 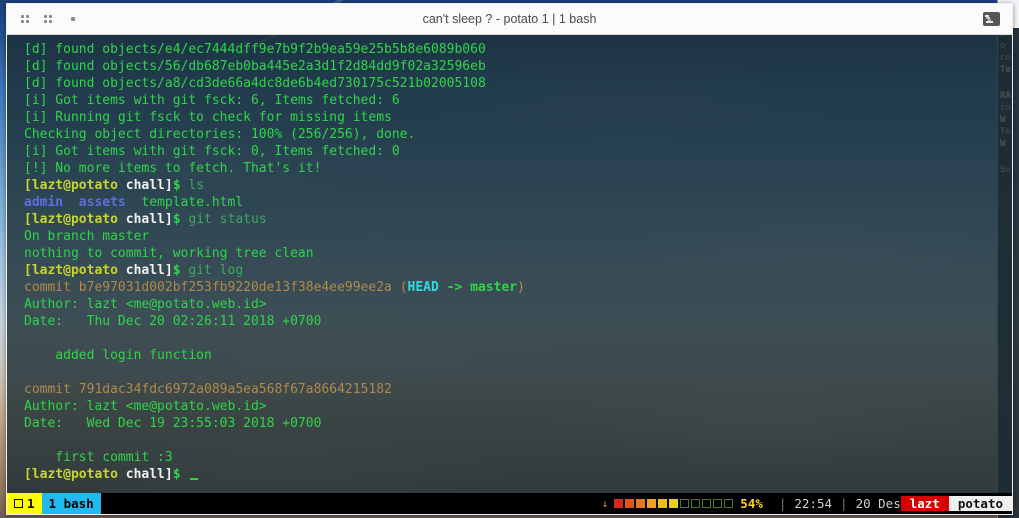 I want to click on terminal-line: first commit :3, so click(x=509, y=457).